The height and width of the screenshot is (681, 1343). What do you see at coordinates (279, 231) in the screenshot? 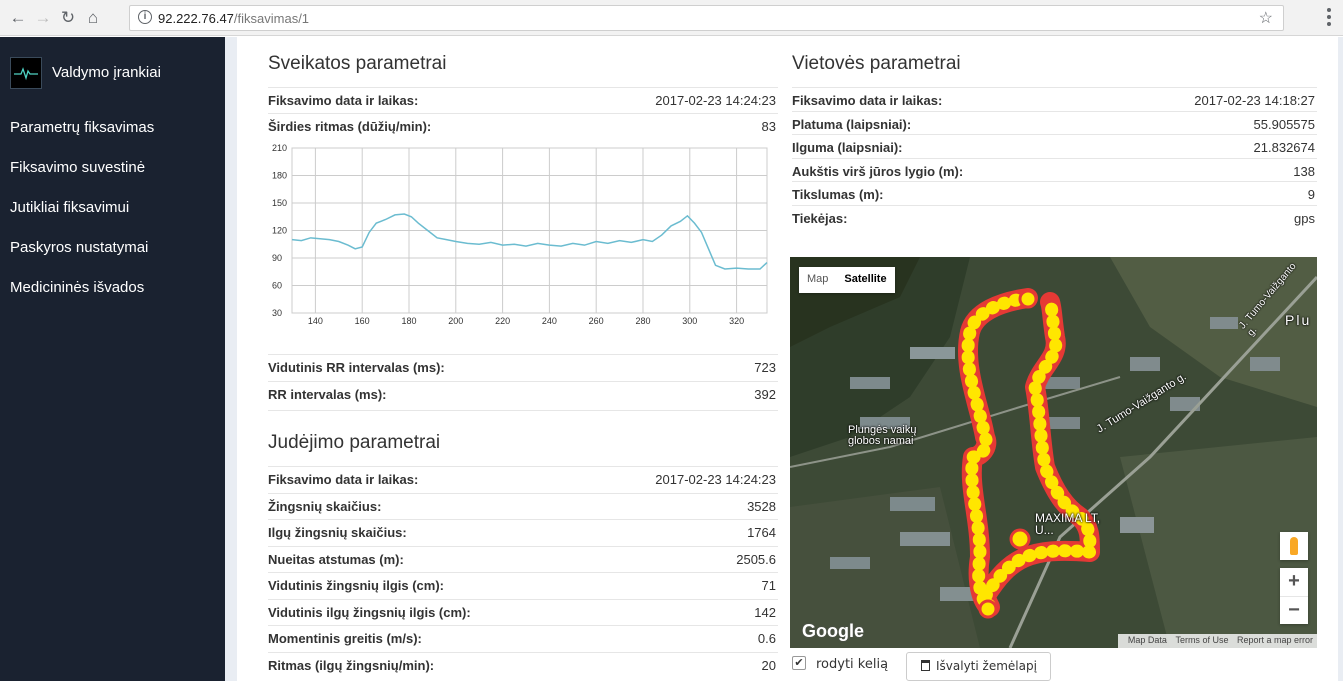
I see `y-tick-label: 120` at bounding box center [279, 231].